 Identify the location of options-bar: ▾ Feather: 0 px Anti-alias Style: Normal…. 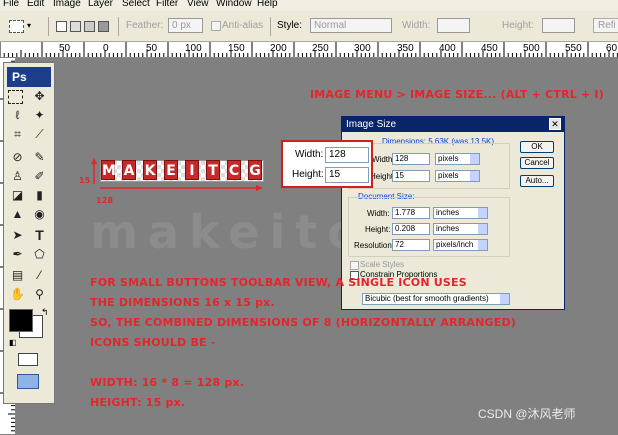
(309, 26).